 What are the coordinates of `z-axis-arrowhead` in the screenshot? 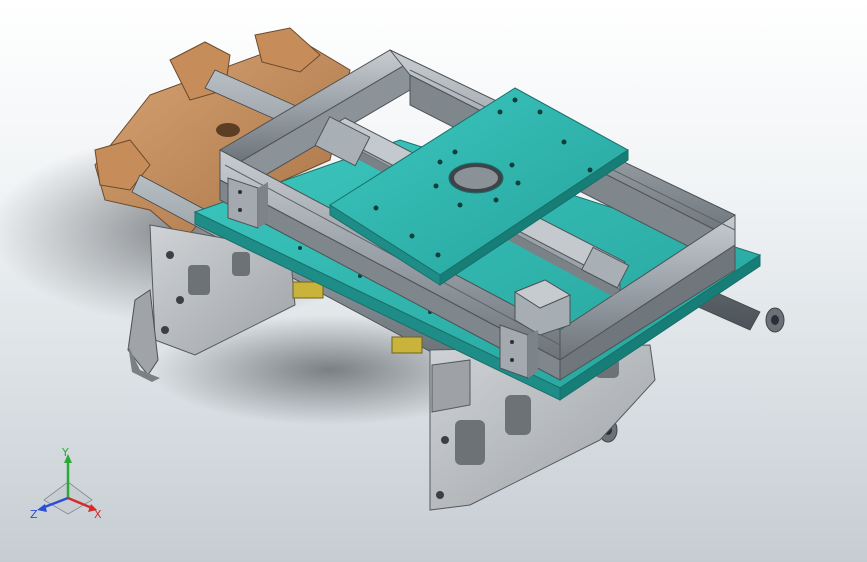 It's located at (42, 508).